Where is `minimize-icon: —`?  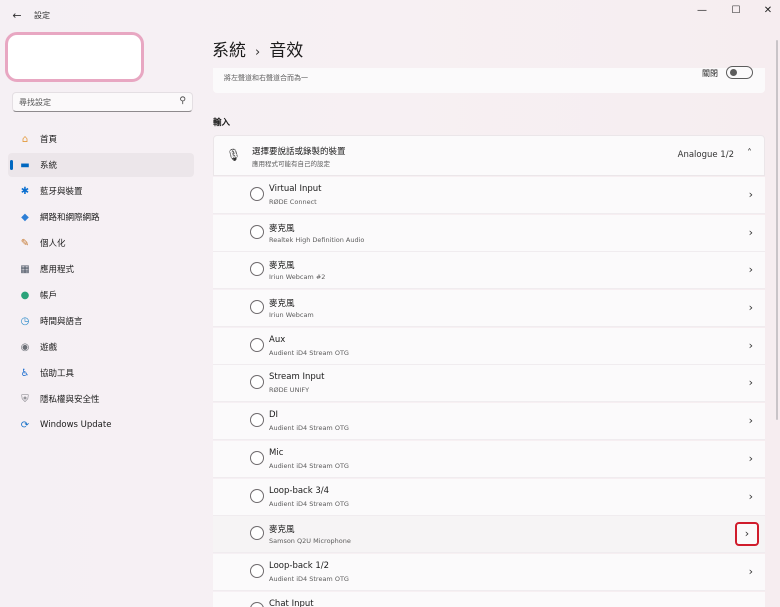 minimize-icon: — is located at coordinates (702, 11).